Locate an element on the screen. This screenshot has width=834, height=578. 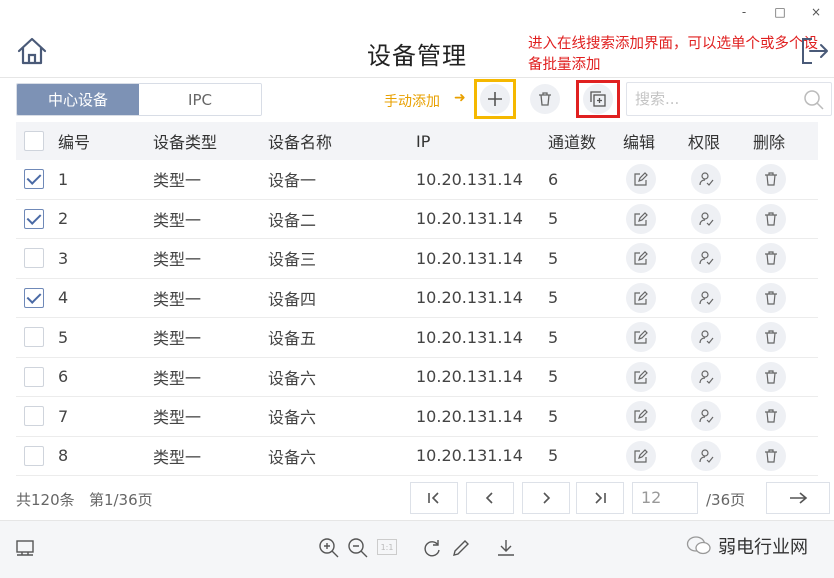
table-row: 7 类型一 设备六 10.20.131.14 5 is located at coordinates (417, 417).